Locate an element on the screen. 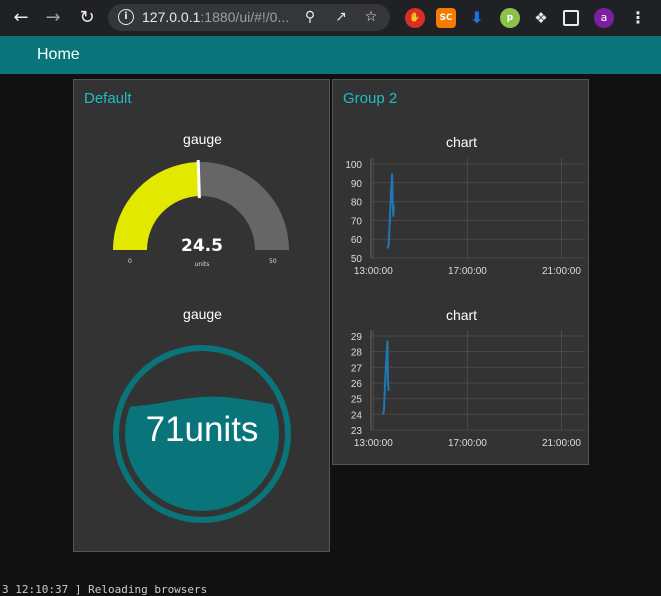  extension-p-icon: p is located at coordinates (510, 18).